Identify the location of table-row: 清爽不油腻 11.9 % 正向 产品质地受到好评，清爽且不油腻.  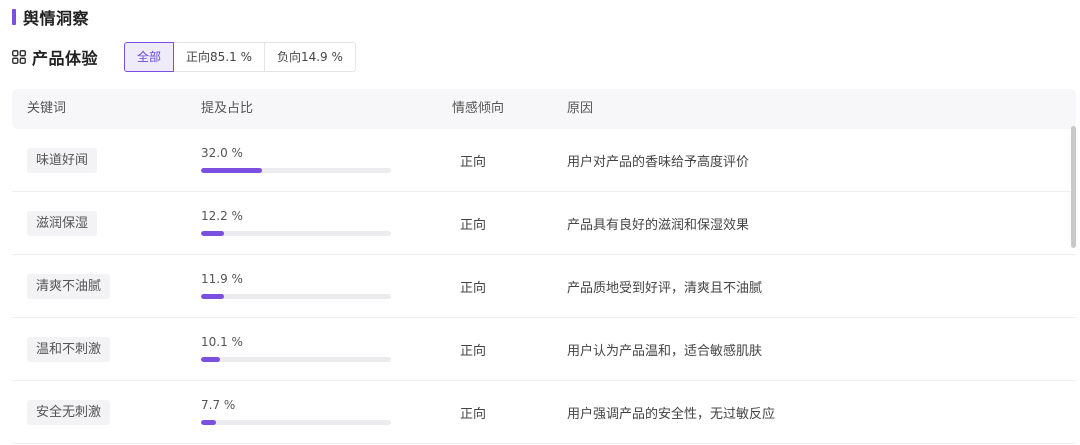
(544, 286).